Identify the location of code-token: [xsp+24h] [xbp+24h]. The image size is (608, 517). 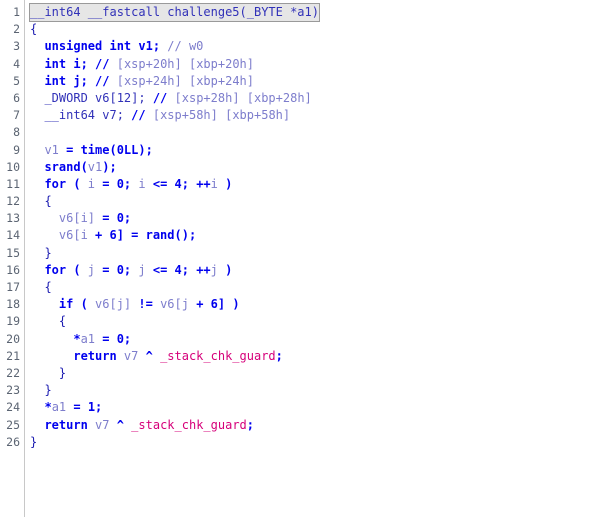
(185, 80).